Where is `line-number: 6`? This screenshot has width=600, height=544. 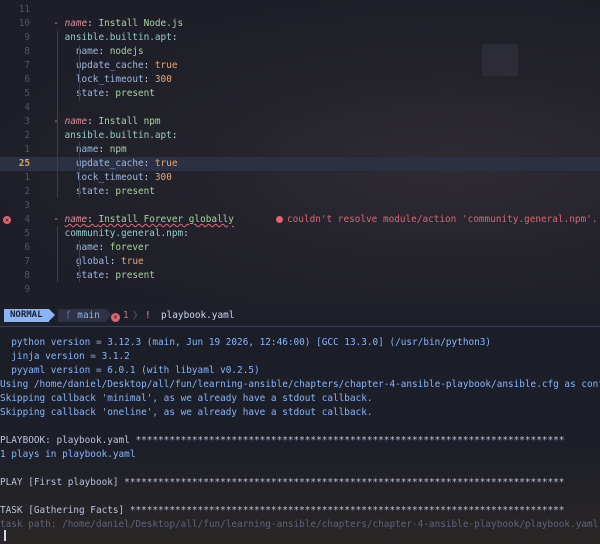 line-number: 6 is located at coordinates (27, 247).